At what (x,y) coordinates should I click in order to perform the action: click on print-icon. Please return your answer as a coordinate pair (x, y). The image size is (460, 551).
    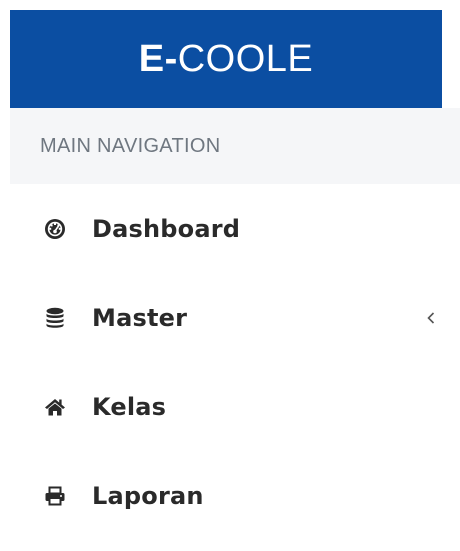
    Looking at the image, I should click on (55, 496).